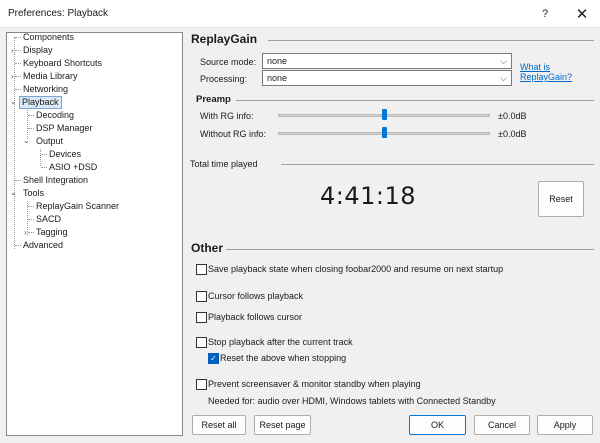 The image size is (600, 443). I want to click on tree-item-playback: Playback, so click(40, 102).